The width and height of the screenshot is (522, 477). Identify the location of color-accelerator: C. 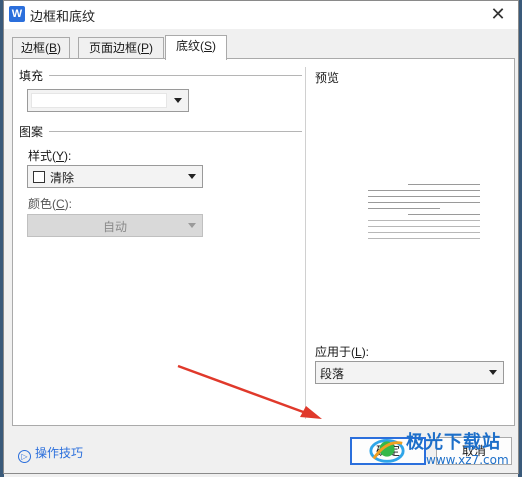
(60, 204).